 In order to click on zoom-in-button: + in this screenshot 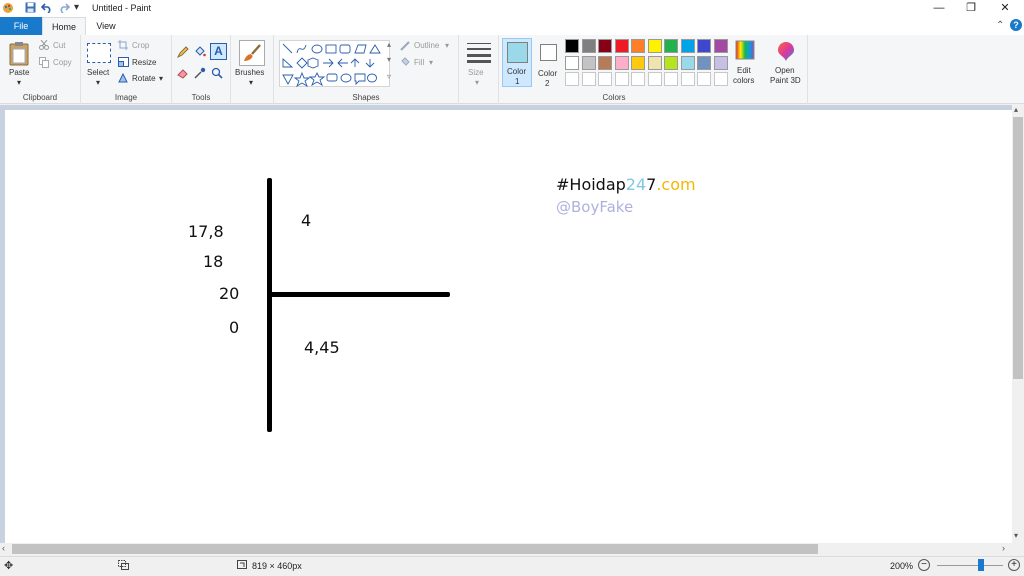, I will do `click(1014, 565)`.